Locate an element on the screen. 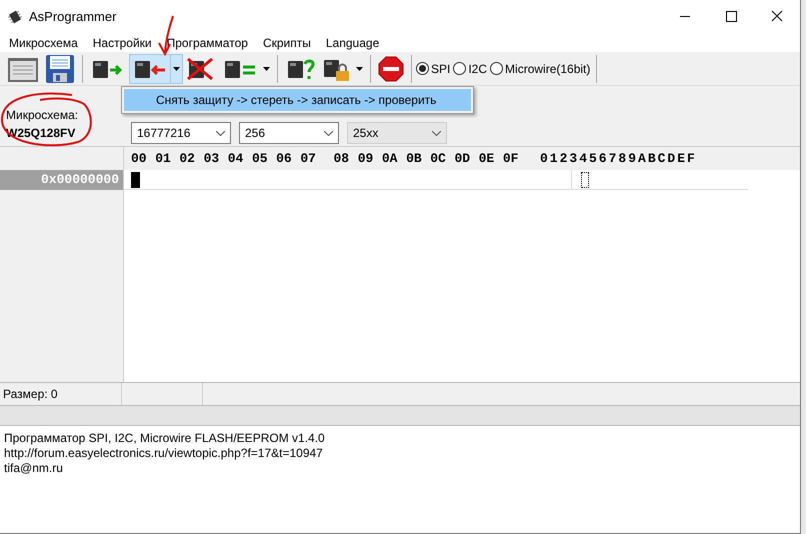 This screenshot has width=806, height=534. status-text: Размер: 0 is located at coordinates (30, 394).